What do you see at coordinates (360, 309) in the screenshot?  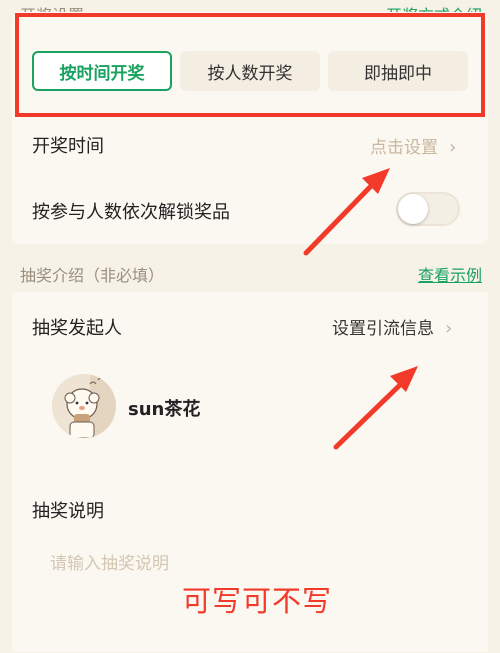 I see `annotation-arrows` at bounding box center [360, 309].